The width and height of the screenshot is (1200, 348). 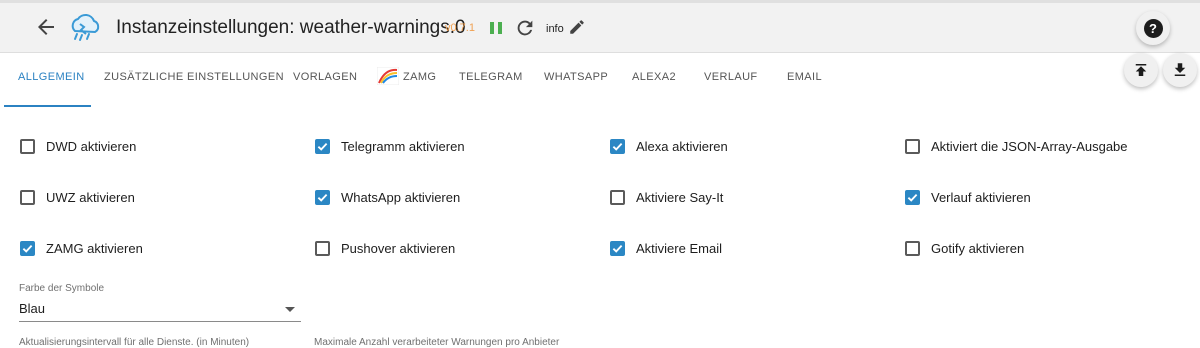 What do you see at coordinates (62, 288) in the screenshot?
I see `symbol-color-label: Farbe der Symbole` at bounding box center [62, 288].